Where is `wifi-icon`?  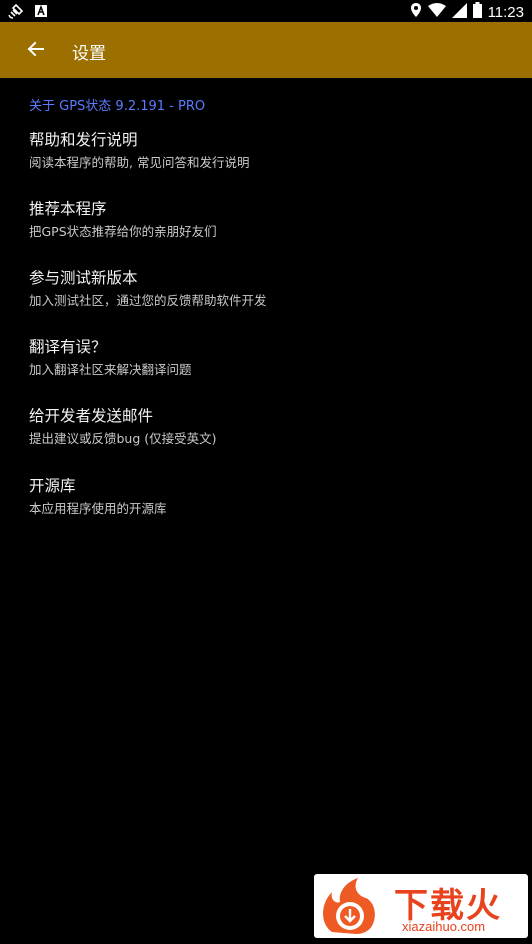
wifi-icon is located at coordinates (436, 12).